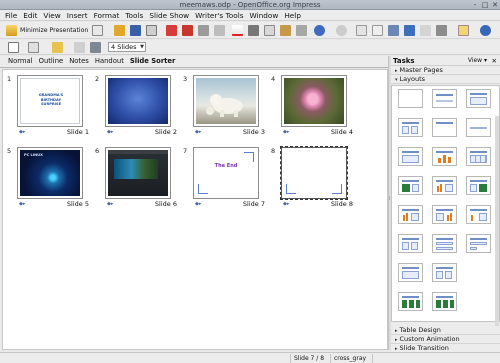  What do you see at coordinates (319, 30) in the screenshot?
I see `undo-icon` at bounding box center [319, 30].